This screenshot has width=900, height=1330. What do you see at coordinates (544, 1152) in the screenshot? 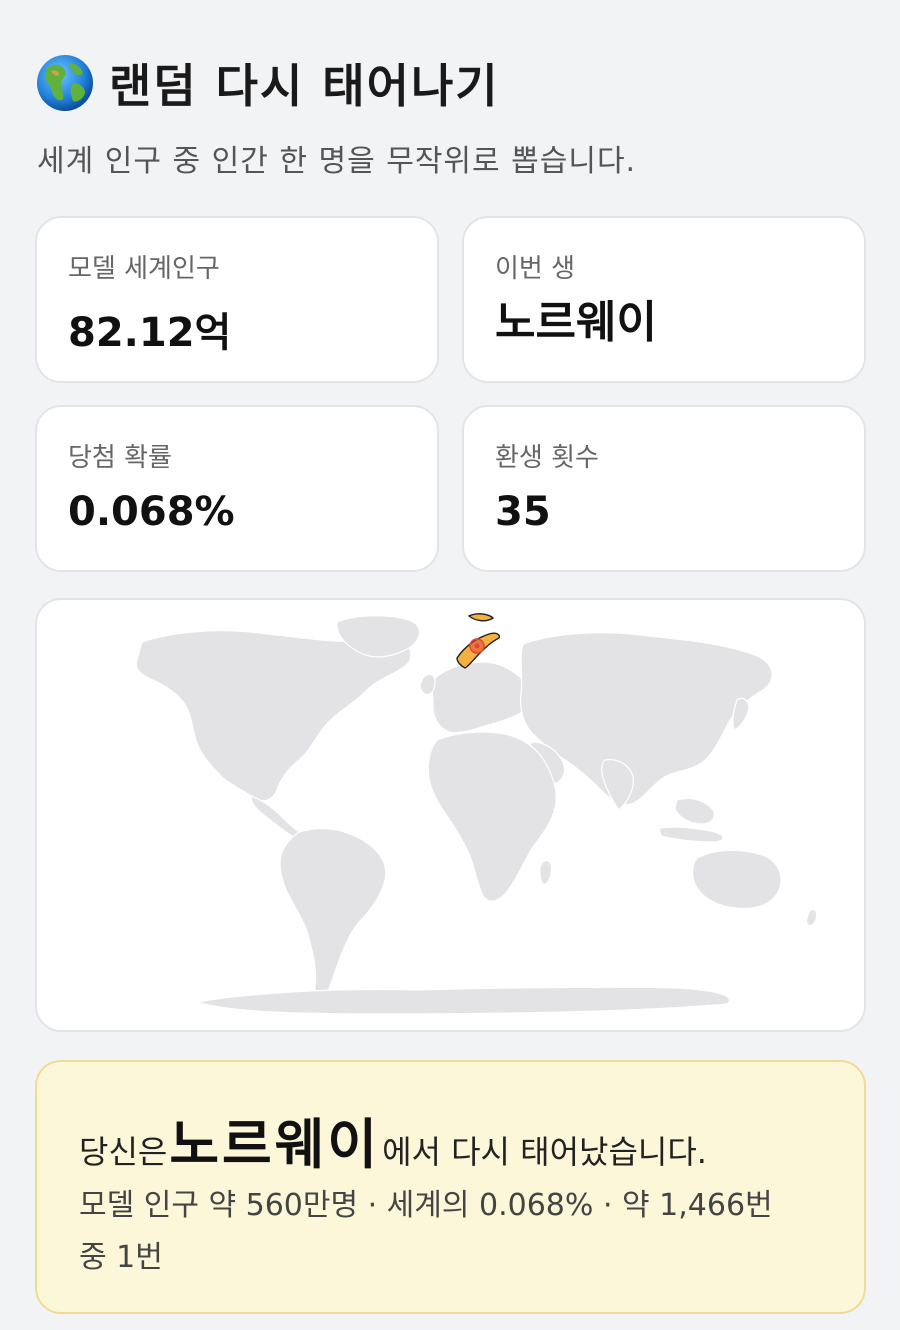
I see `result-suffix: 에서 다시 태어났습니다.` at bounding box center [544, 1152].